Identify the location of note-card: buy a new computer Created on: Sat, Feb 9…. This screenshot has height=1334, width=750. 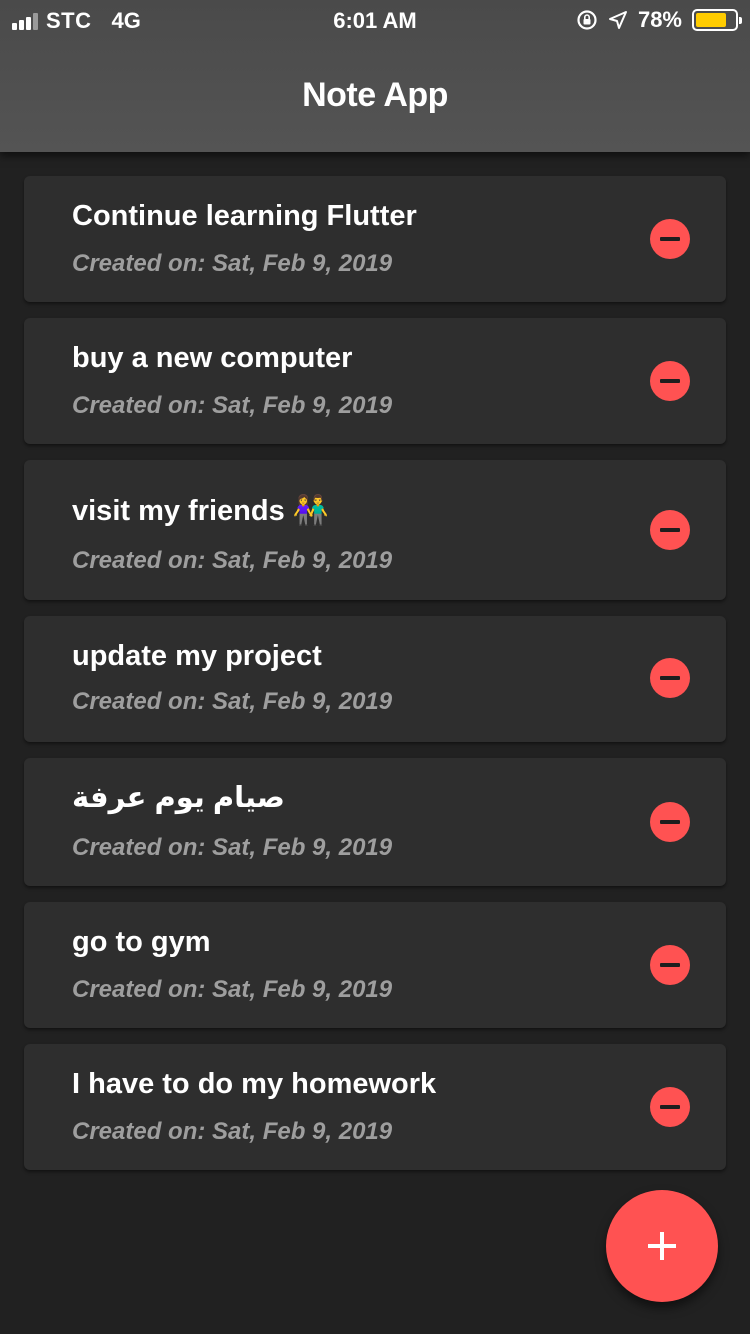
(375, 381).